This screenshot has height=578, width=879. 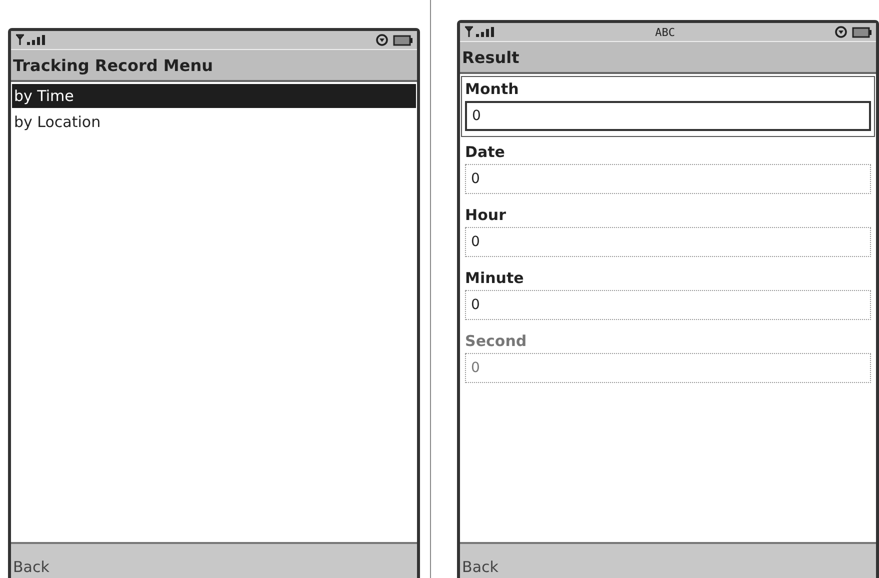 What do you see at coordinates (214, 96) in the screenshot?
I see `menu-item: by Time` at bounding box center [214, 96].